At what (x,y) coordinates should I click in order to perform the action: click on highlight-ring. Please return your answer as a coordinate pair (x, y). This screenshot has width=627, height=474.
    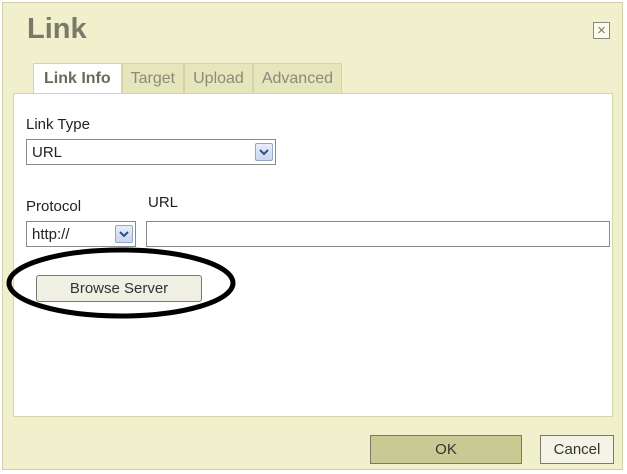
    Looking at the image, I should click on (121, 283).